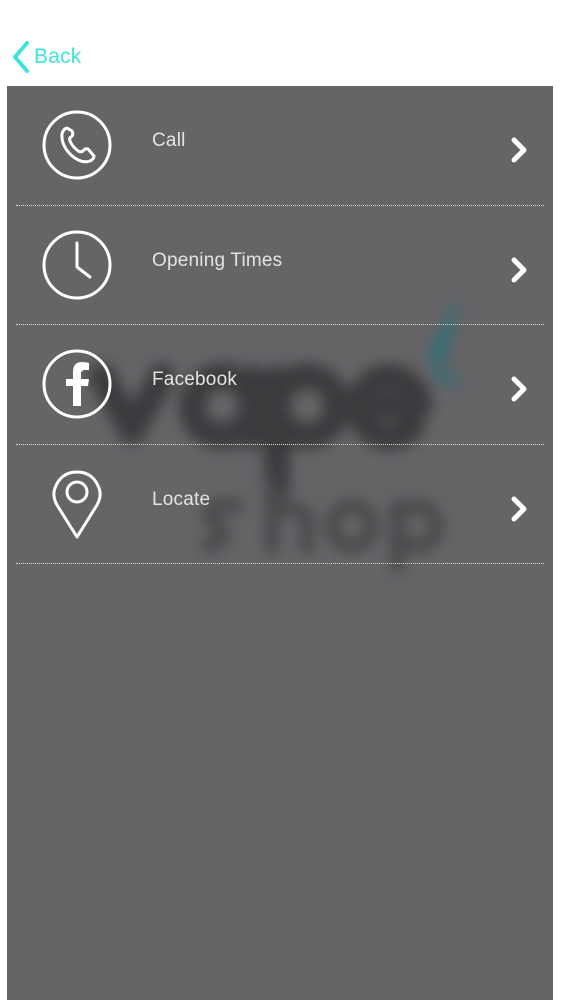  Describe the element at coordinates (77, 504) in the screenshot. I see `location-pin-icon` at that location.